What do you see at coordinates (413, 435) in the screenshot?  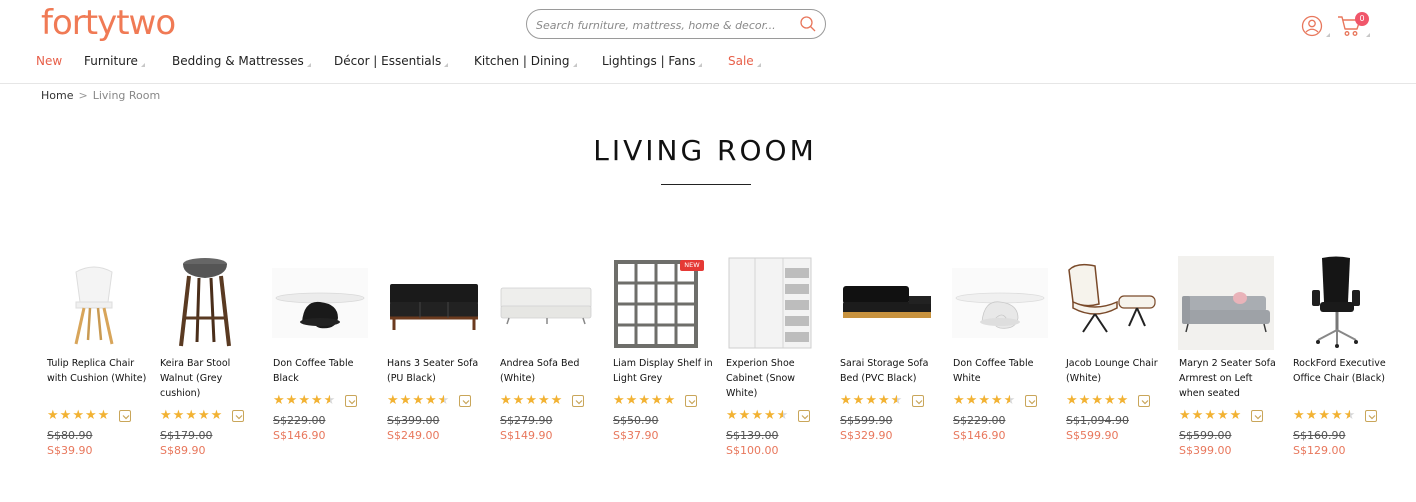 I see `sale-price: S$249.00` at bounding box center [413, 435].